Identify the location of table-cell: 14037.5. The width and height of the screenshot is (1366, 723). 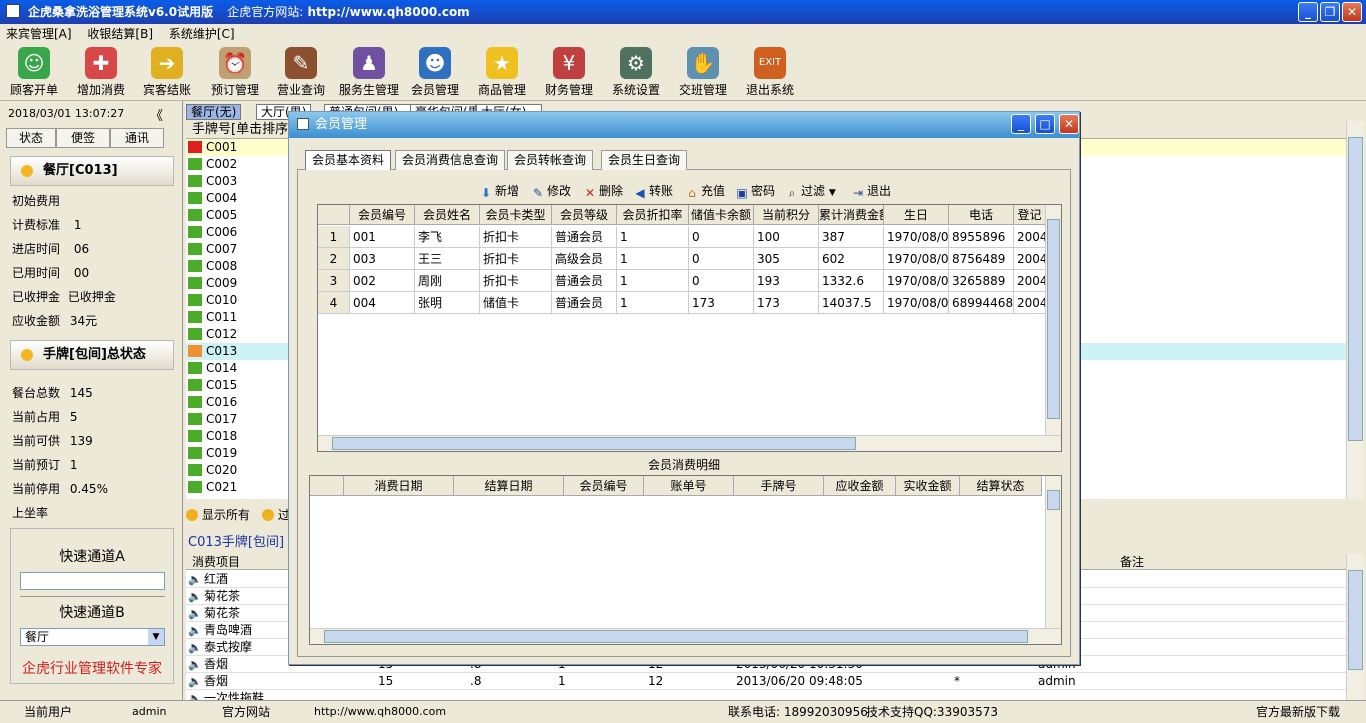
(851, 303).